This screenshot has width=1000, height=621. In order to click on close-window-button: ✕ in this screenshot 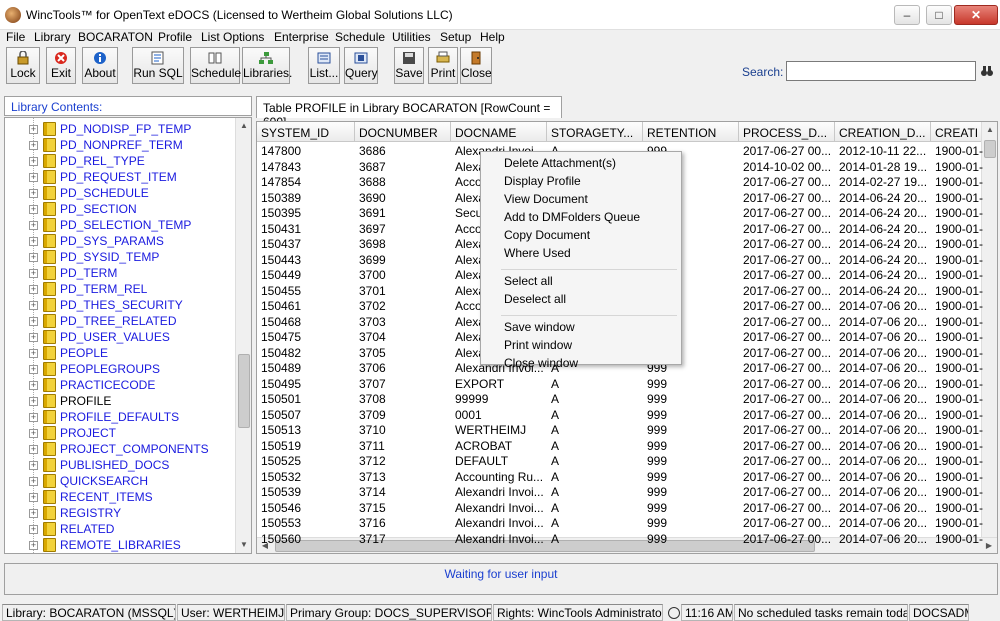, I will do `click(976, 15)`.